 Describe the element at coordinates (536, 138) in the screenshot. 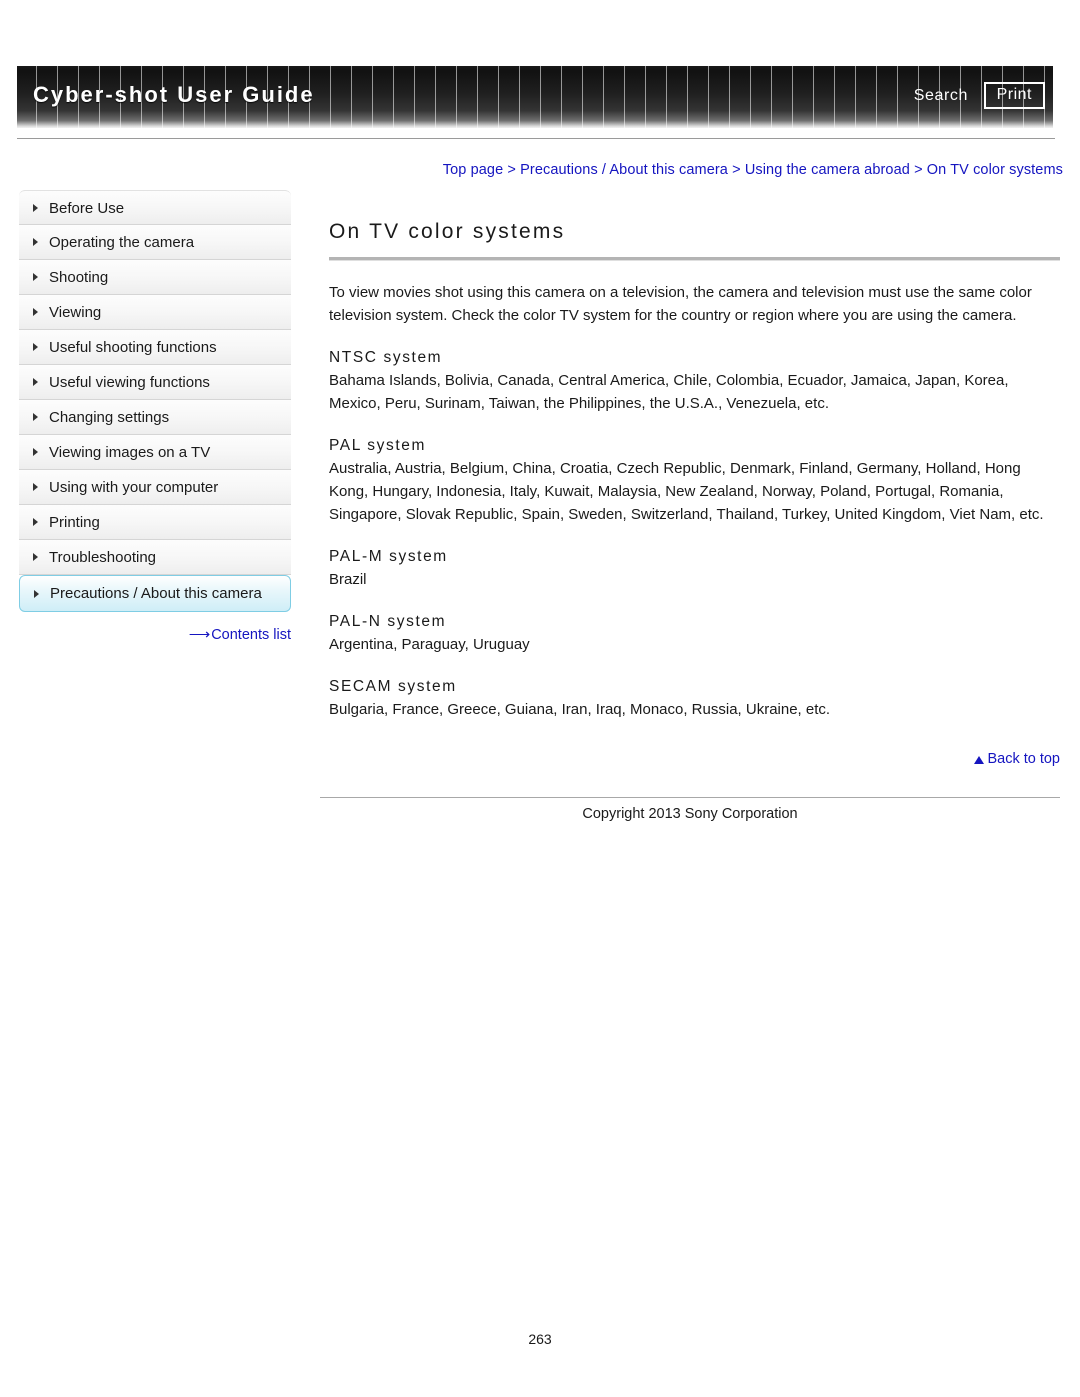

I see `header-divider` at that location.